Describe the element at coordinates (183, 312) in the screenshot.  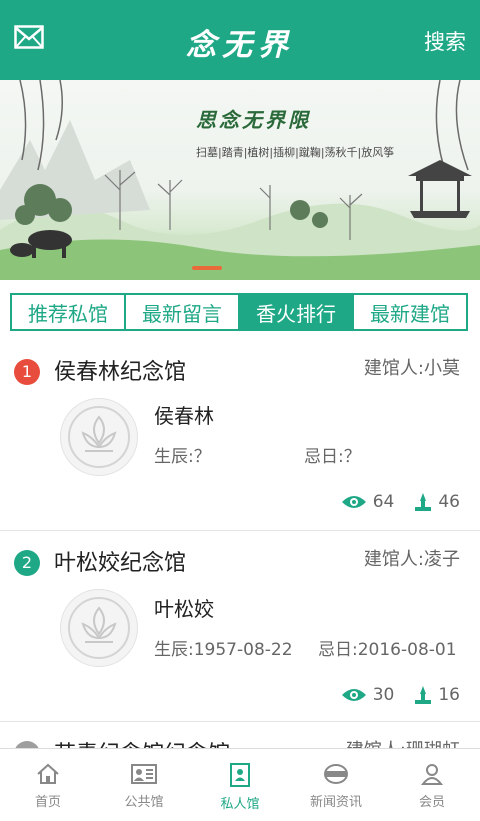
I see `tab-latest-messages: 最新留言` at that location.